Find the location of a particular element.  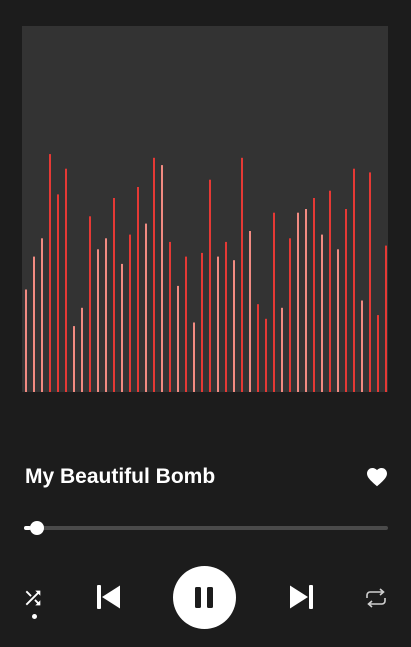

pause-icon is located at coordinates (204, 597).